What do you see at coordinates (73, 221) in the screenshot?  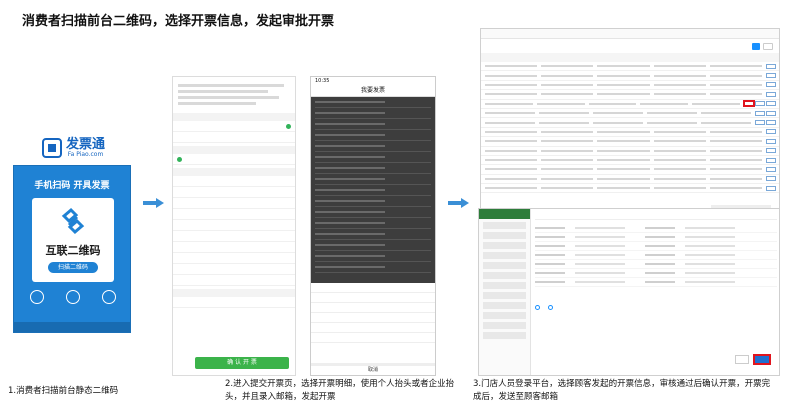 I see `link-code-icon` at bounding box center [73, 221].